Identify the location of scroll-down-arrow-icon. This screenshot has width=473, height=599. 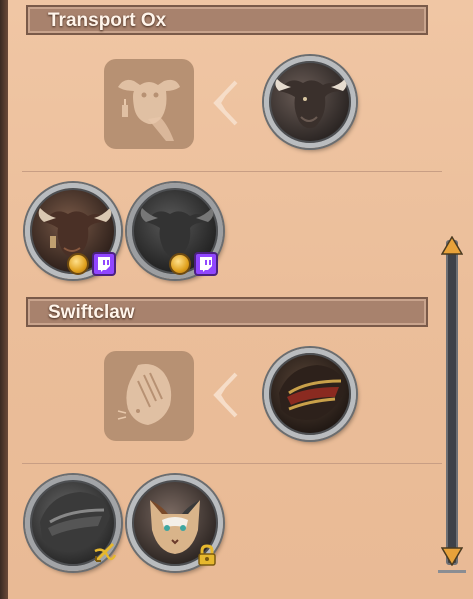
(452, 556).